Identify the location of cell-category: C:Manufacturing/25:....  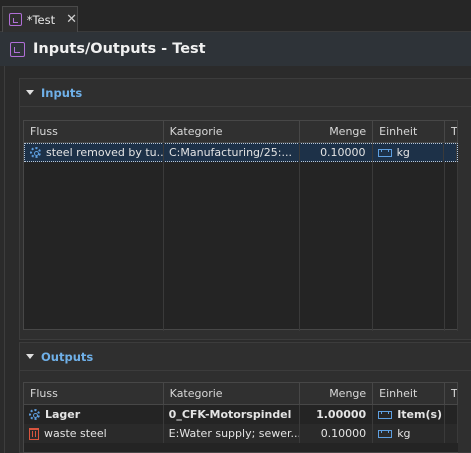
(232, 152).